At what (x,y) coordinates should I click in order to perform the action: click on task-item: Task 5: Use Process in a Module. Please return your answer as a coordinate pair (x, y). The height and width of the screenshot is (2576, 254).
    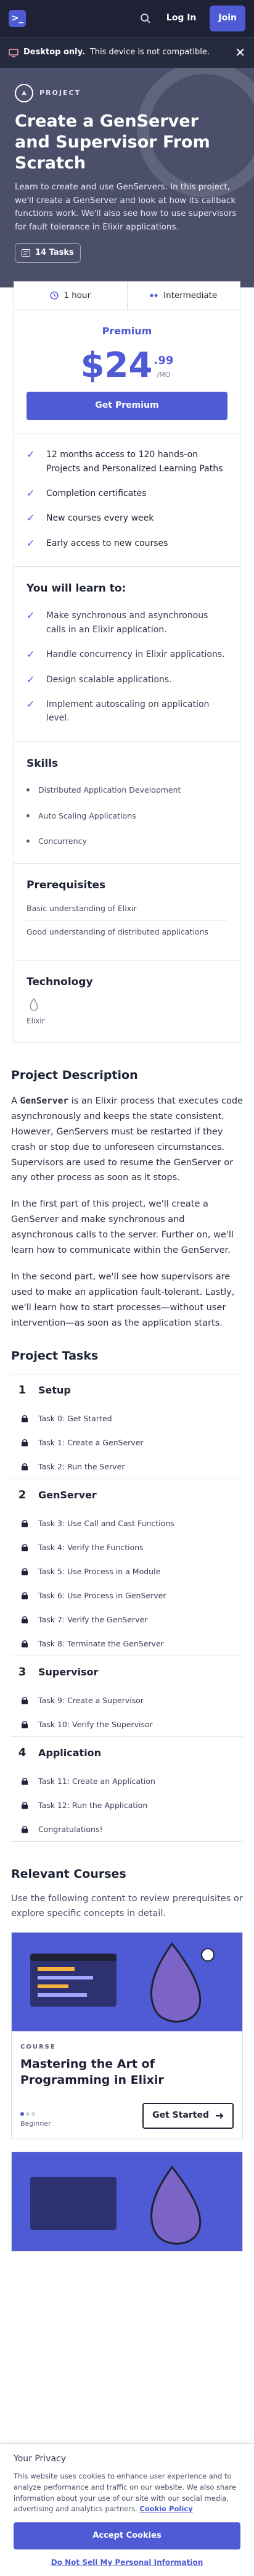
    Looking at the image, I should click on (127, 1571).